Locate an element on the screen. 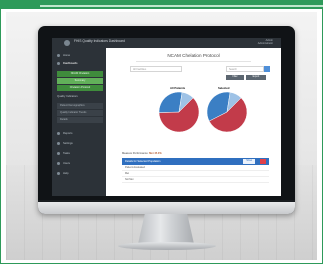 The height and width of the screenshot is (264, 323). sidebar-sub-summary: Summary is located at coordinates (80, 81).